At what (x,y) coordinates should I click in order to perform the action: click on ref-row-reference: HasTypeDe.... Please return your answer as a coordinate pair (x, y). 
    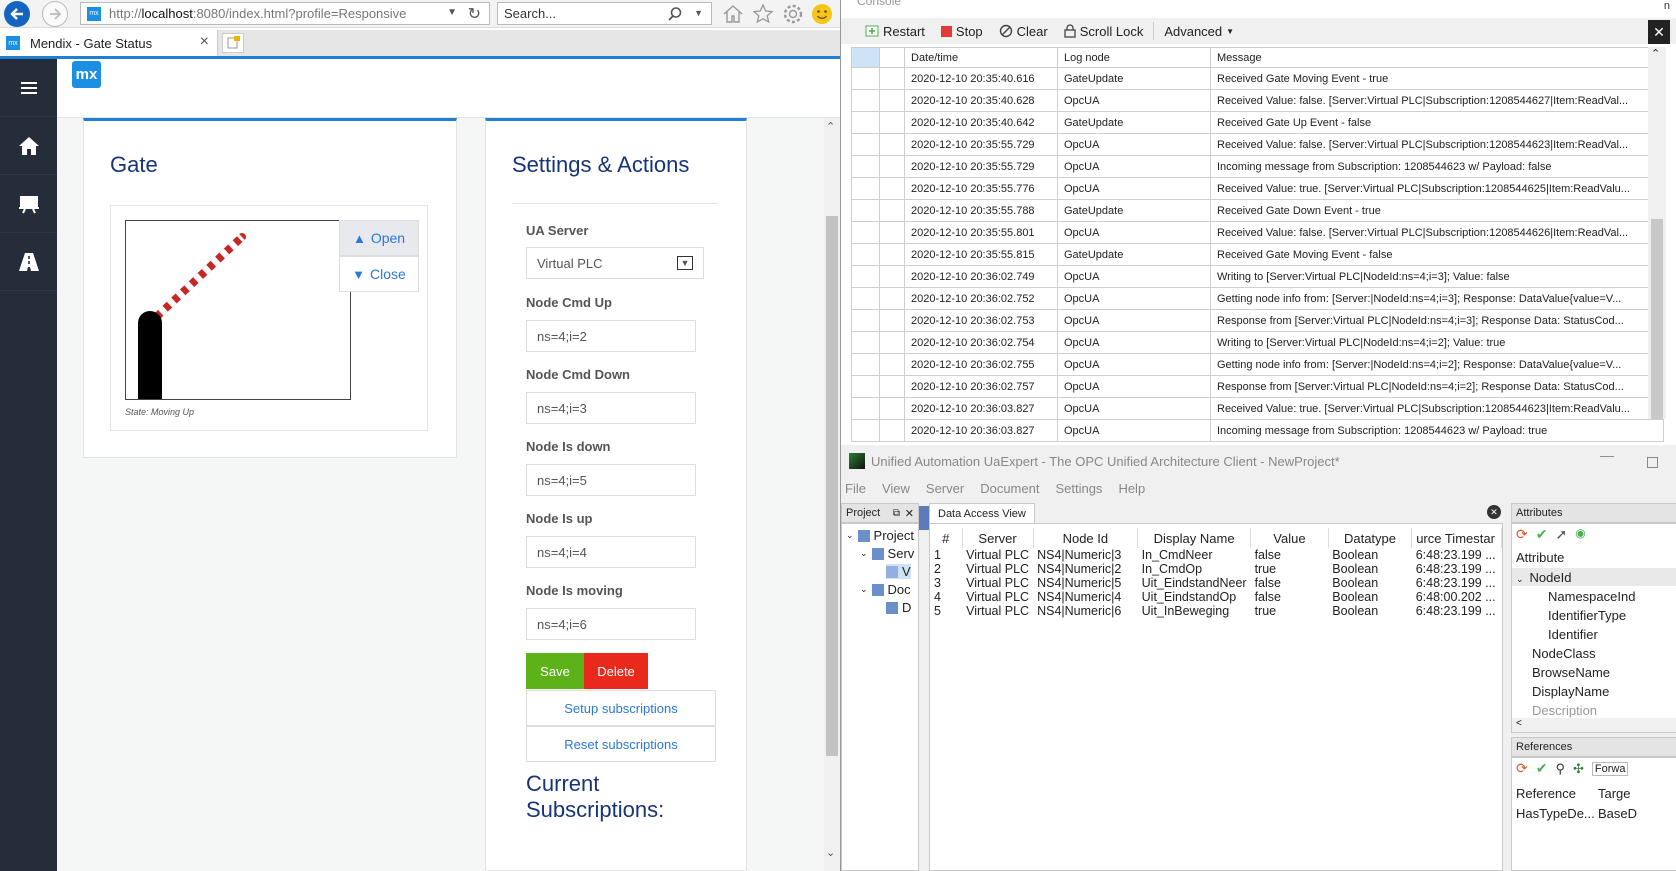
    Looking at the image, I should click on (1555, 813).